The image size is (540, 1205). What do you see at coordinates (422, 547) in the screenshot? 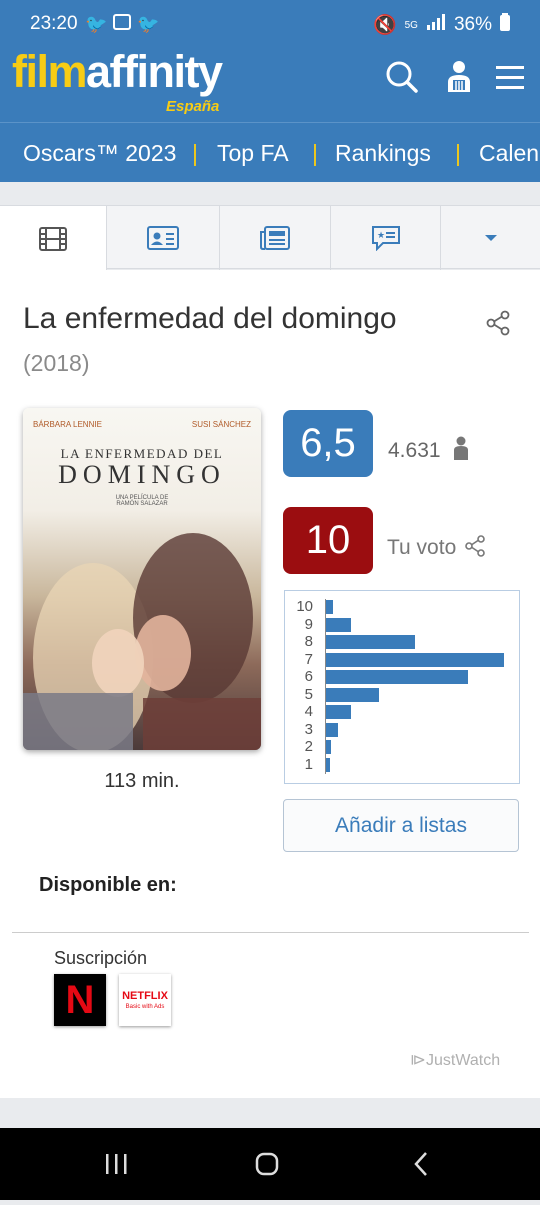
I see `my-vote-text: Tu voto` at bounding box center [422, 547].